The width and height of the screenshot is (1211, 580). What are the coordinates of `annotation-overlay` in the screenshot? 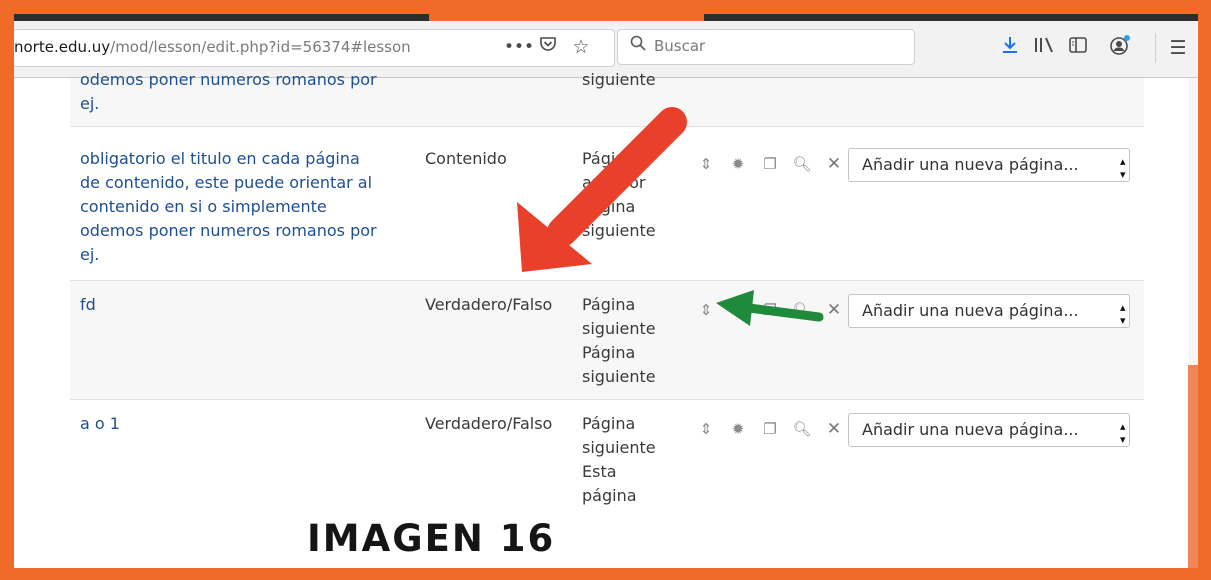 It's located at (670, 216).